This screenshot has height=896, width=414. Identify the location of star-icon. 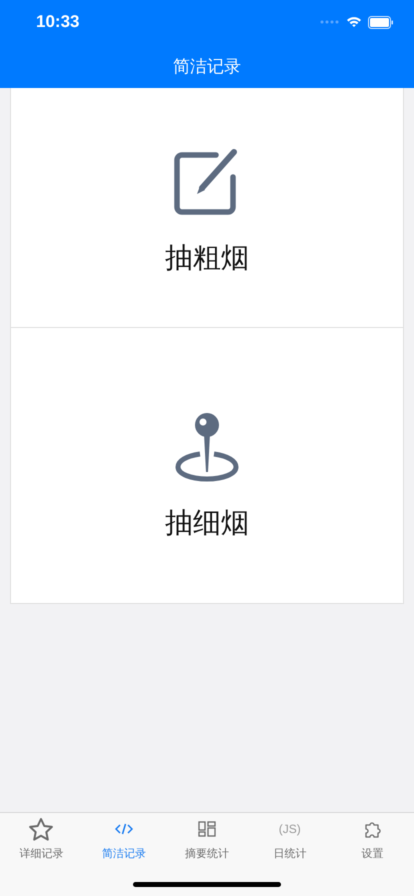
(41, 829).